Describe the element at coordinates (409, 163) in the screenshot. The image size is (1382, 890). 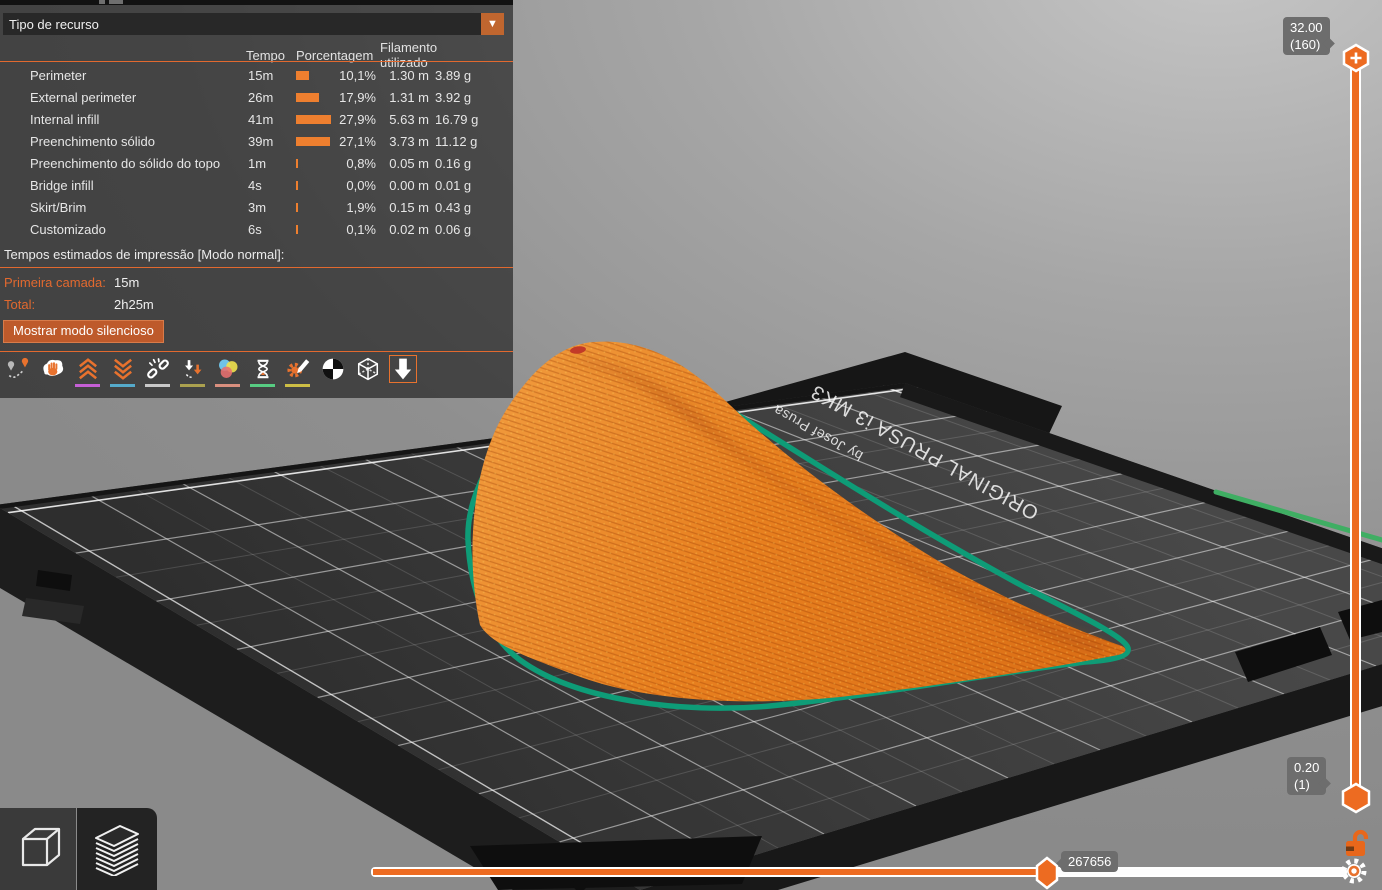
I see `feature-filament-m: 0.05 m` at that location.